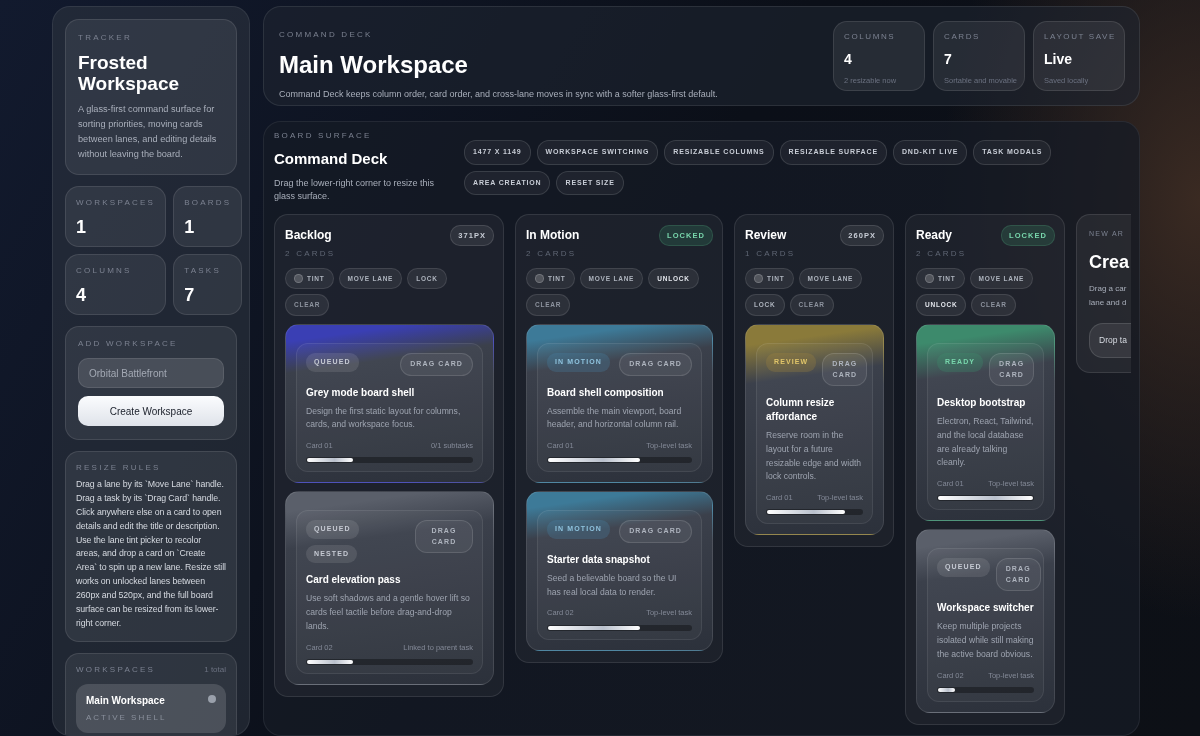 The height and width of the screenshot is (736, 1200). Describe the element at coordinates (985, 442) in the screenshot. I see `card-description: Electron, React, Tailwind, and the local database are already talking cleanly.` at that location.